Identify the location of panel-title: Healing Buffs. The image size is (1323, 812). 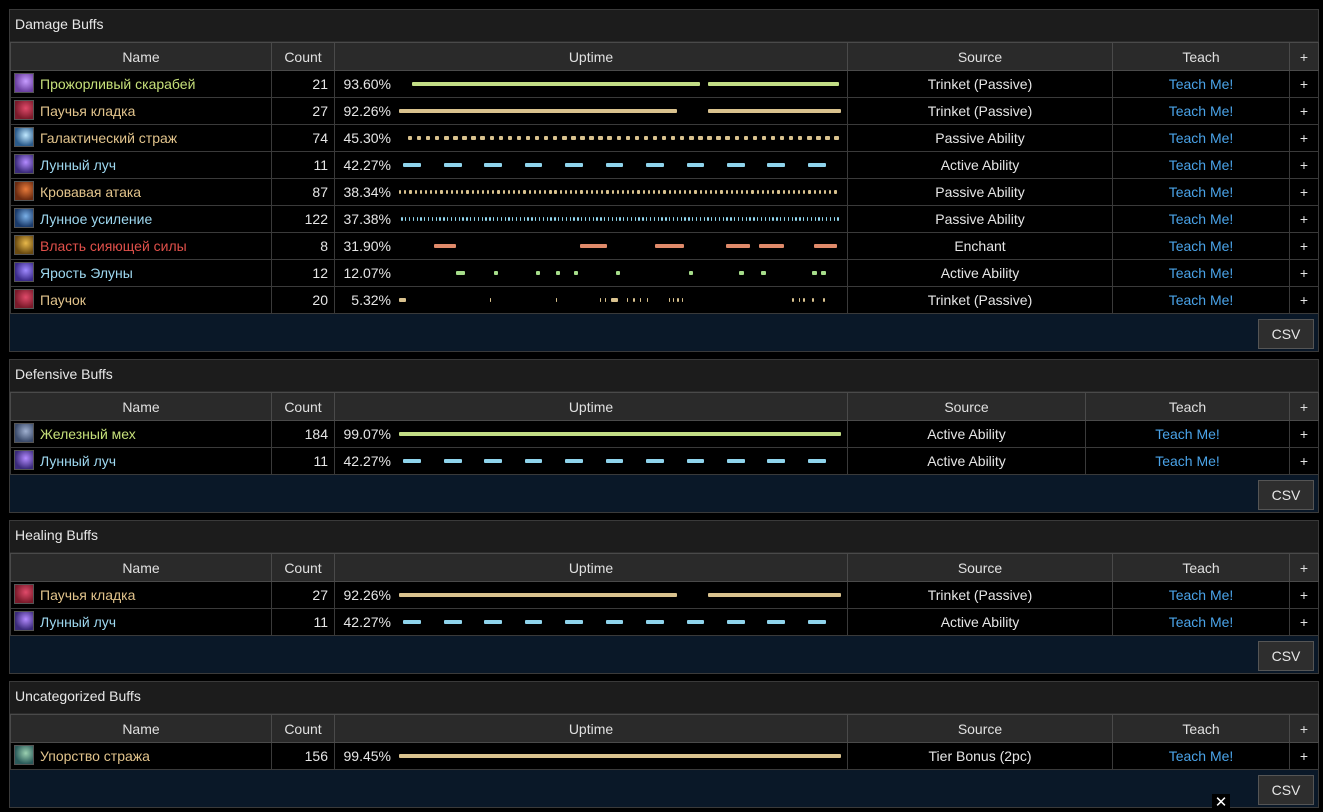
(664, 537).